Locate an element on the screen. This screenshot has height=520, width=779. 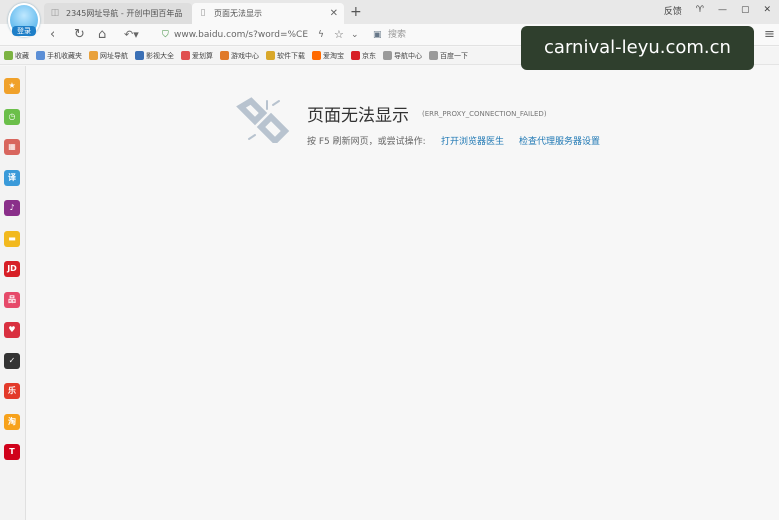
broken-link-icon is located at coordinates (263, 120).